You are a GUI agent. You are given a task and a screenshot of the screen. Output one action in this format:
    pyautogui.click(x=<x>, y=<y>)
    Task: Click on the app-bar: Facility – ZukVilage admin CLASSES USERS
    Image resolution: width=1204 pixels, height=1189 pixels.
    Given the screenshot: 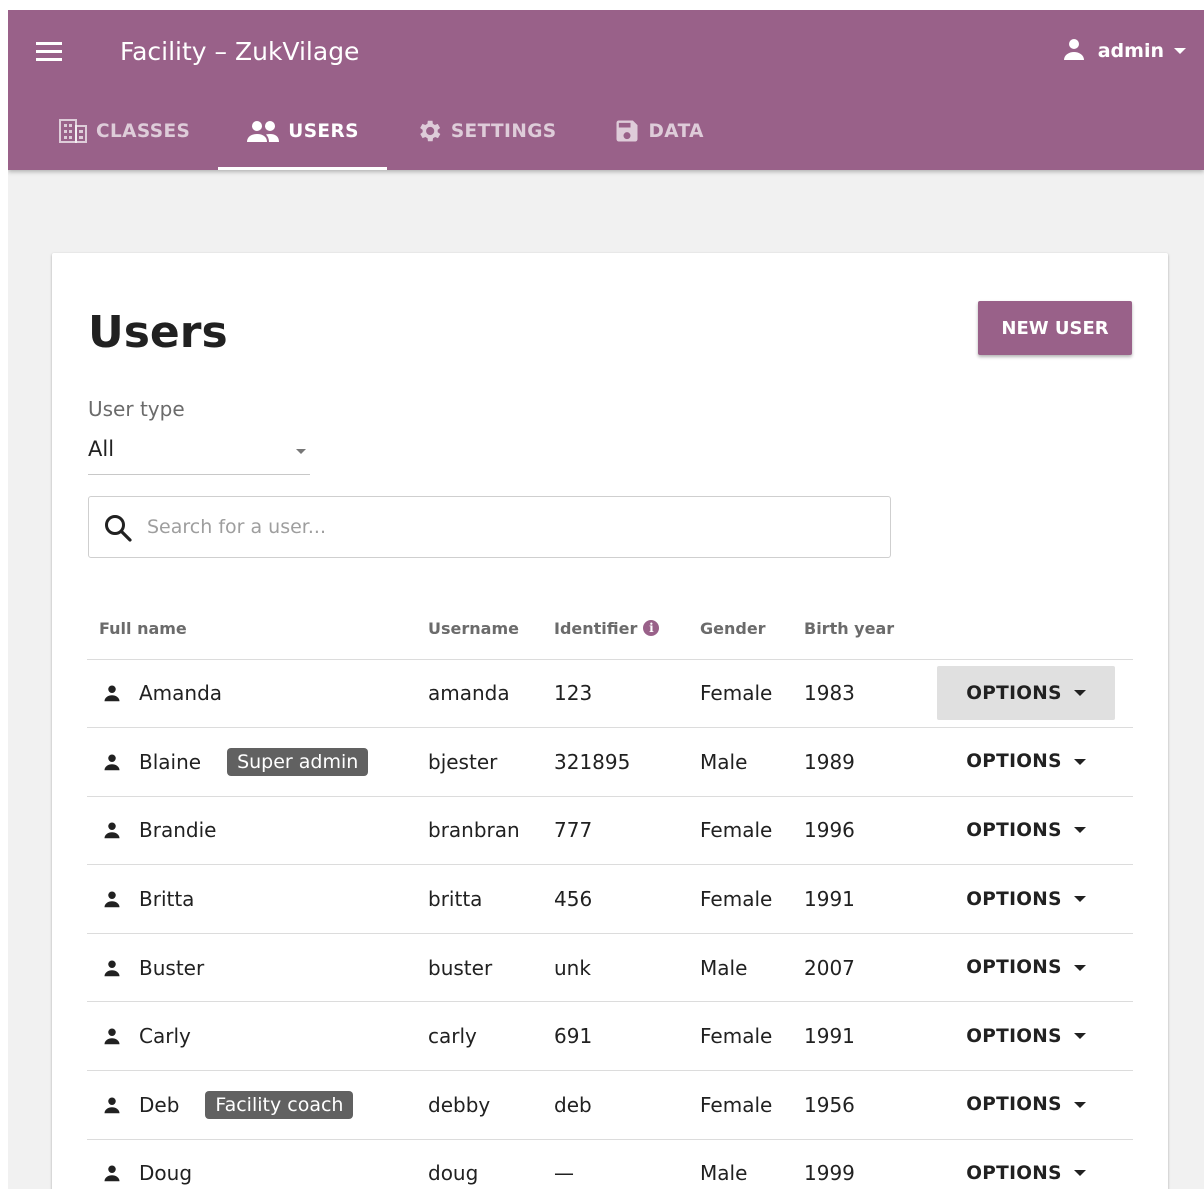 What is the action you would take?
    pyautogui.click(x=606, y=90)
    